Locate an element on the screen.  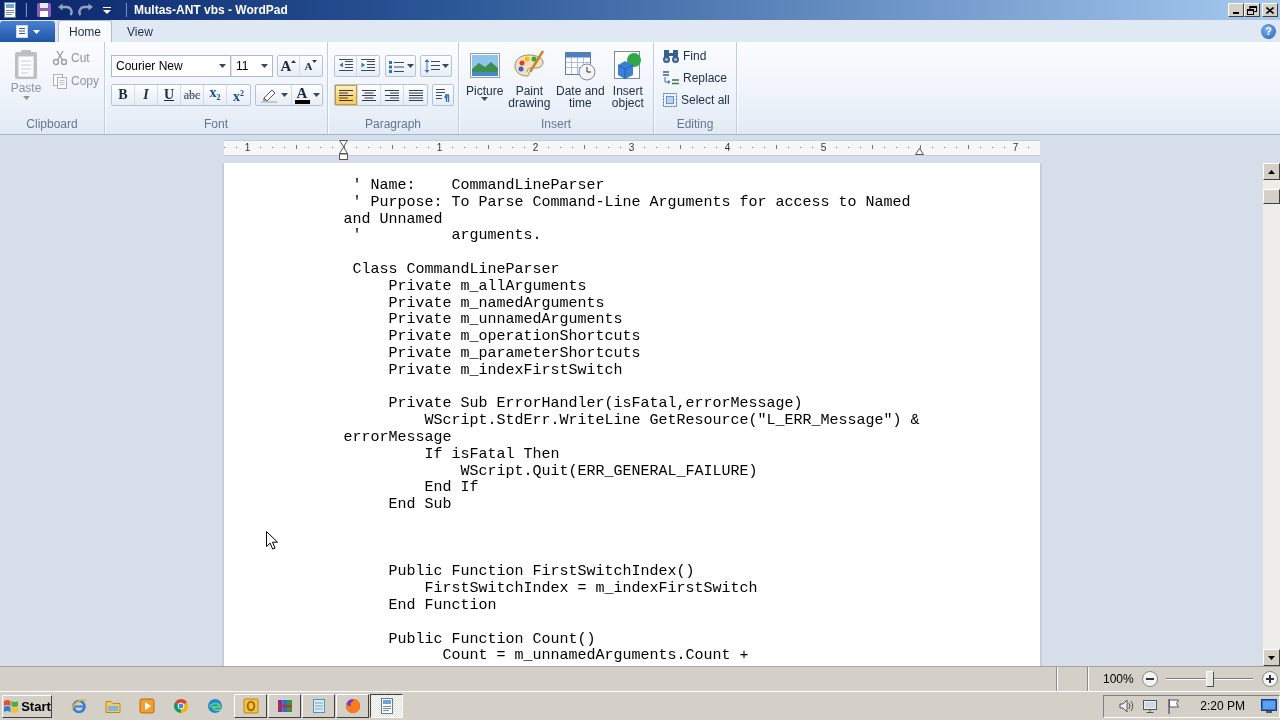
code-line: Private m_unnamedArguments is located at coordinates (505, 320).